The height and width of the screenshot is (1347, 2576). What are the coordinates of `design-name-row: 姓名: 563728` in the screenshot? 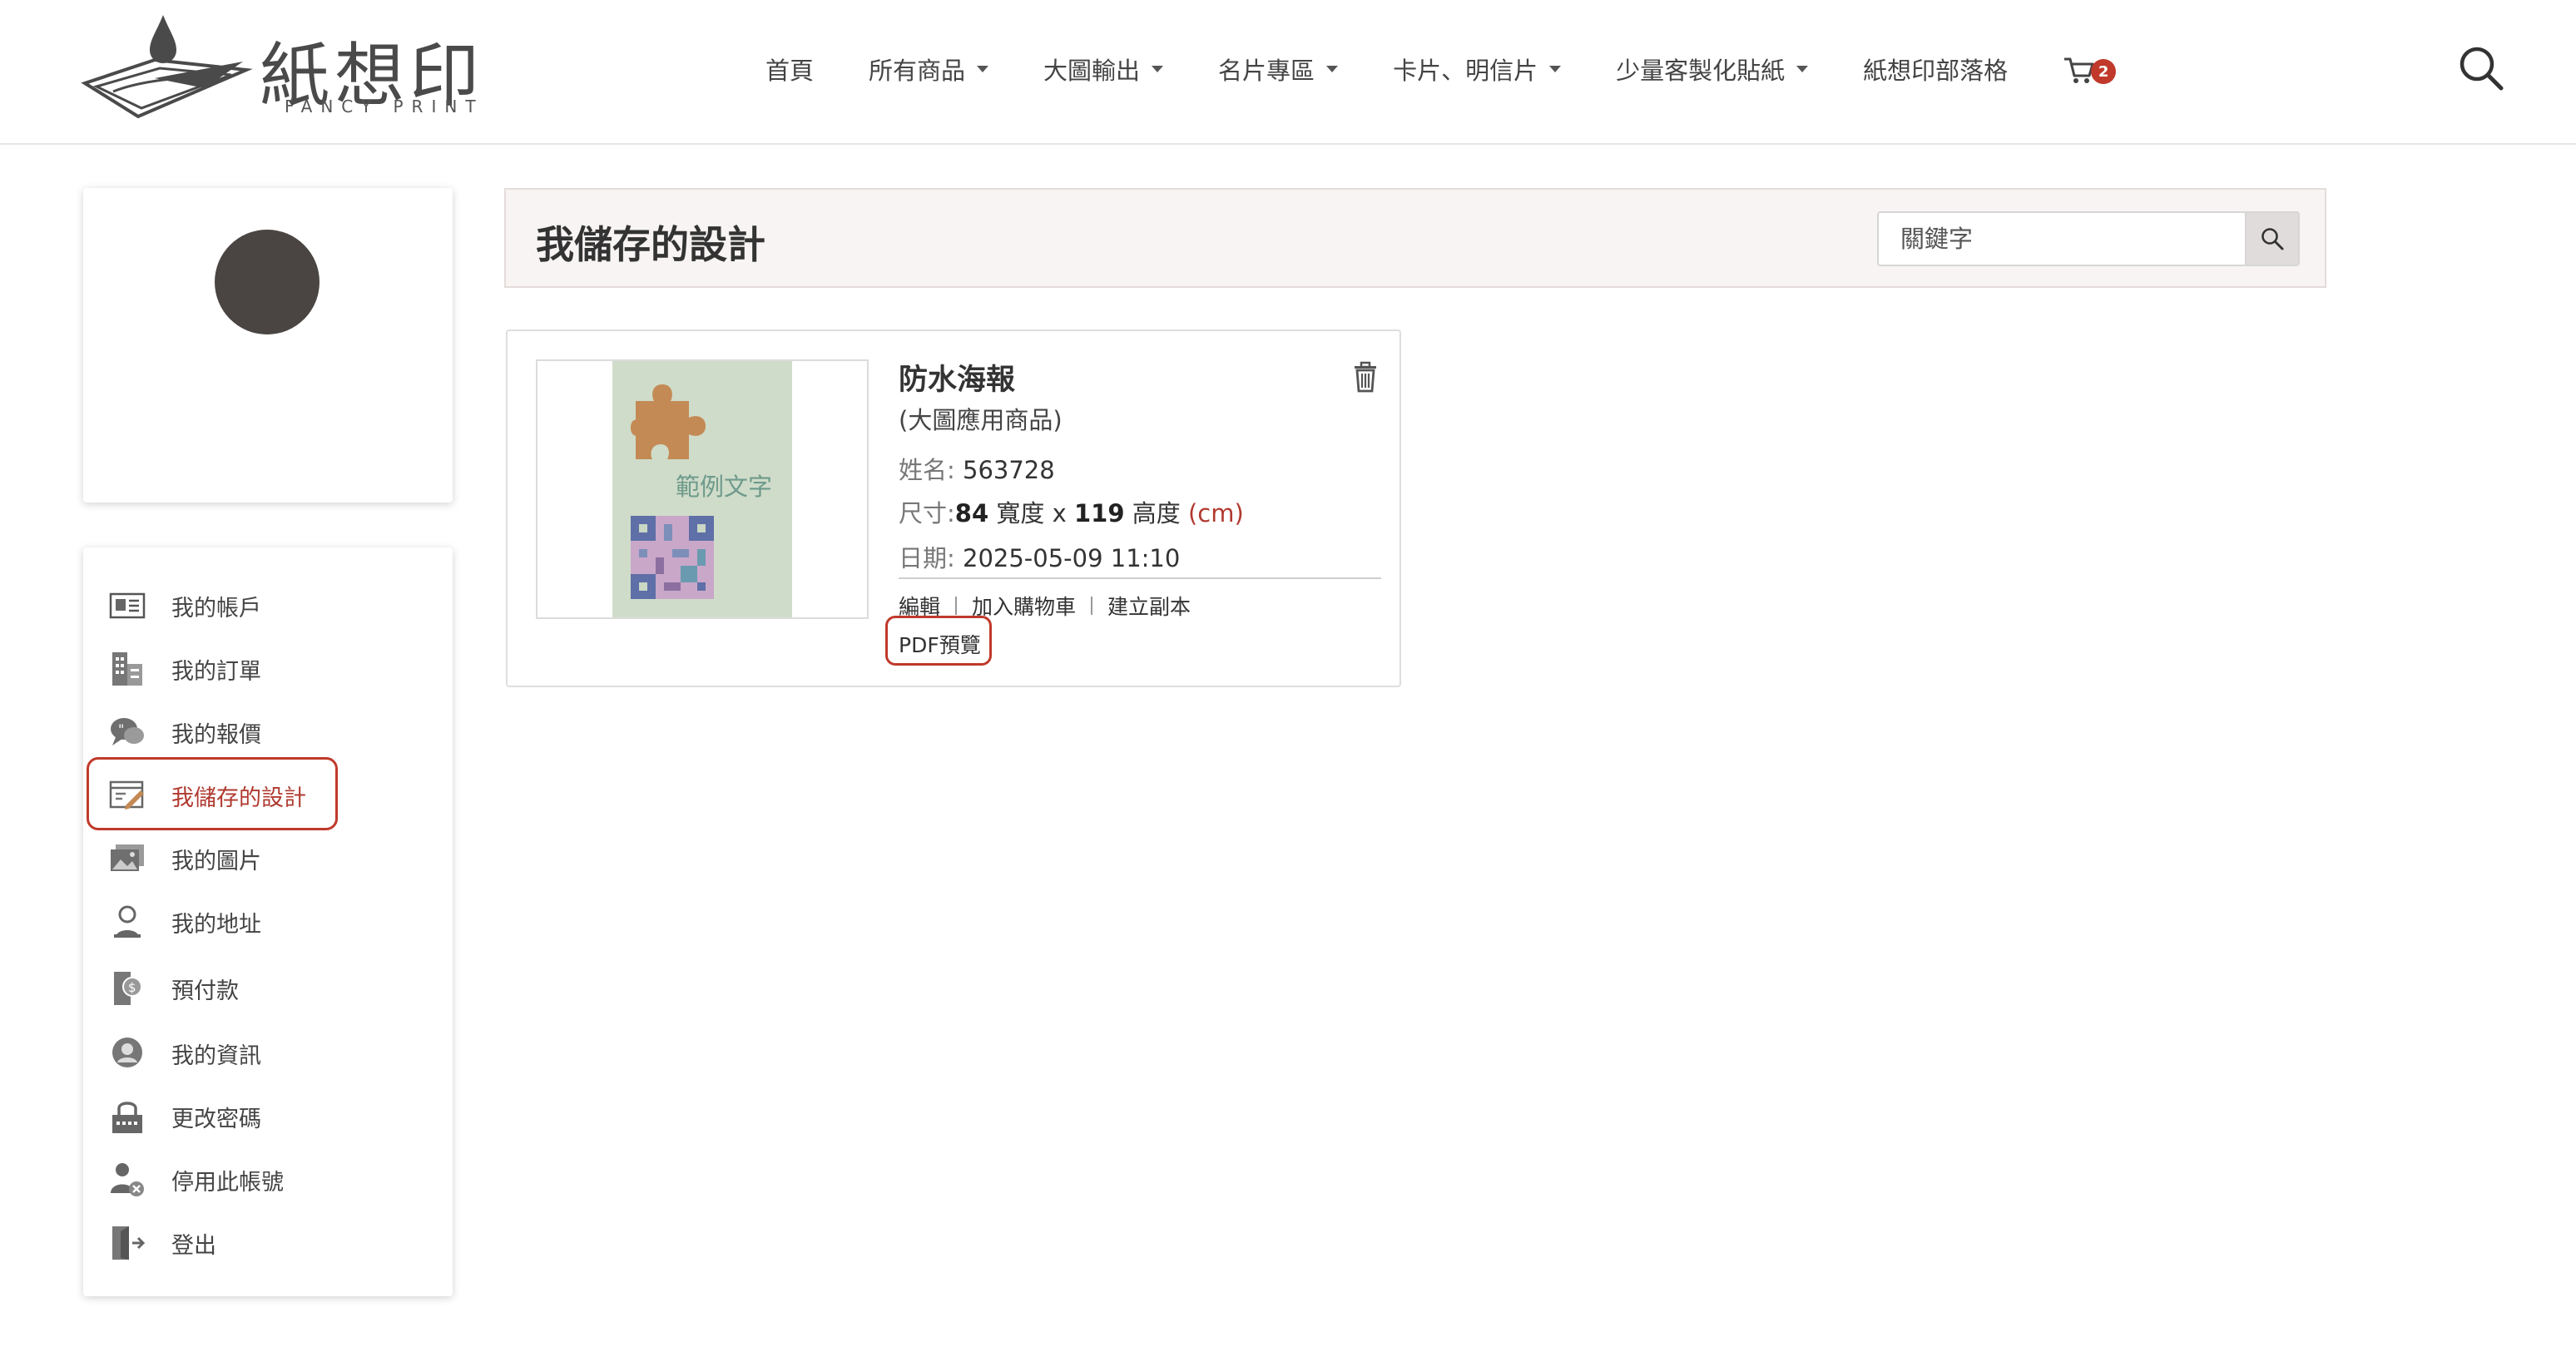 It's located at (977, 469).